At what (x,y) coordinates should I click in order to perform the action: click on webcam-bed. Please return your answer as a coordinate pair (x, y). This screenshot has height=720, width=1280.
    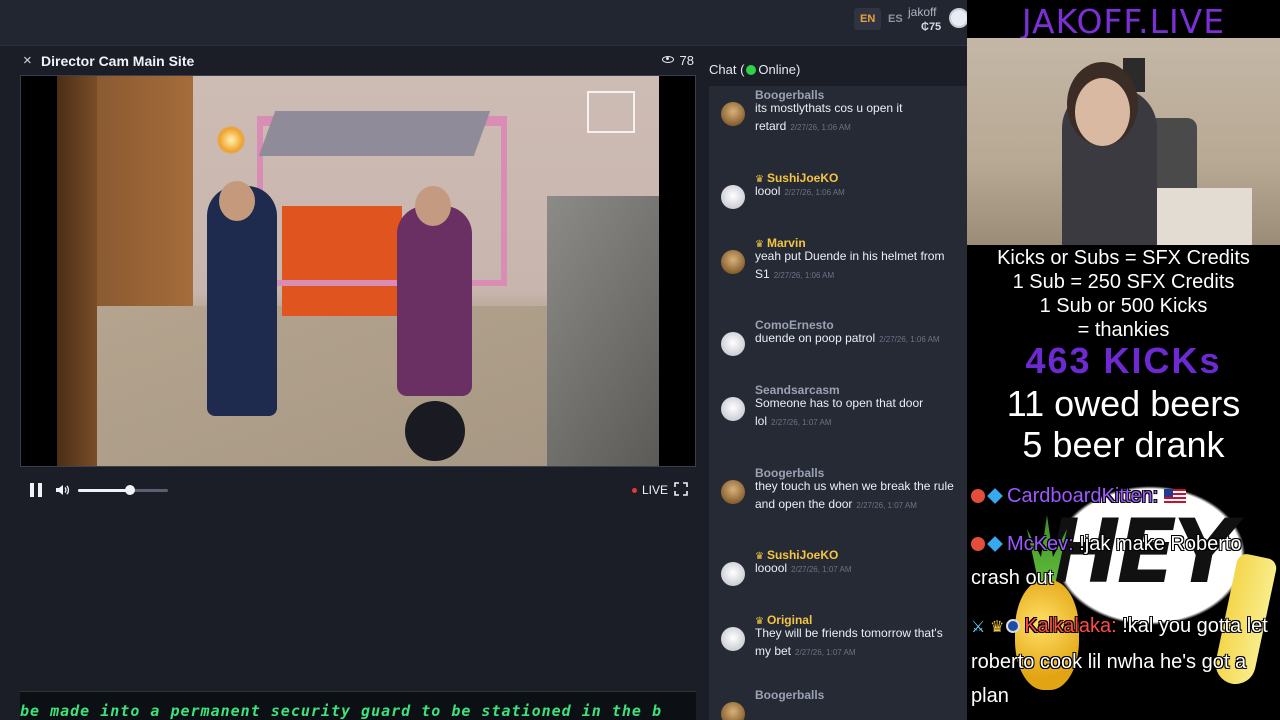
    Looking at the image, I should click on (1202, 216).